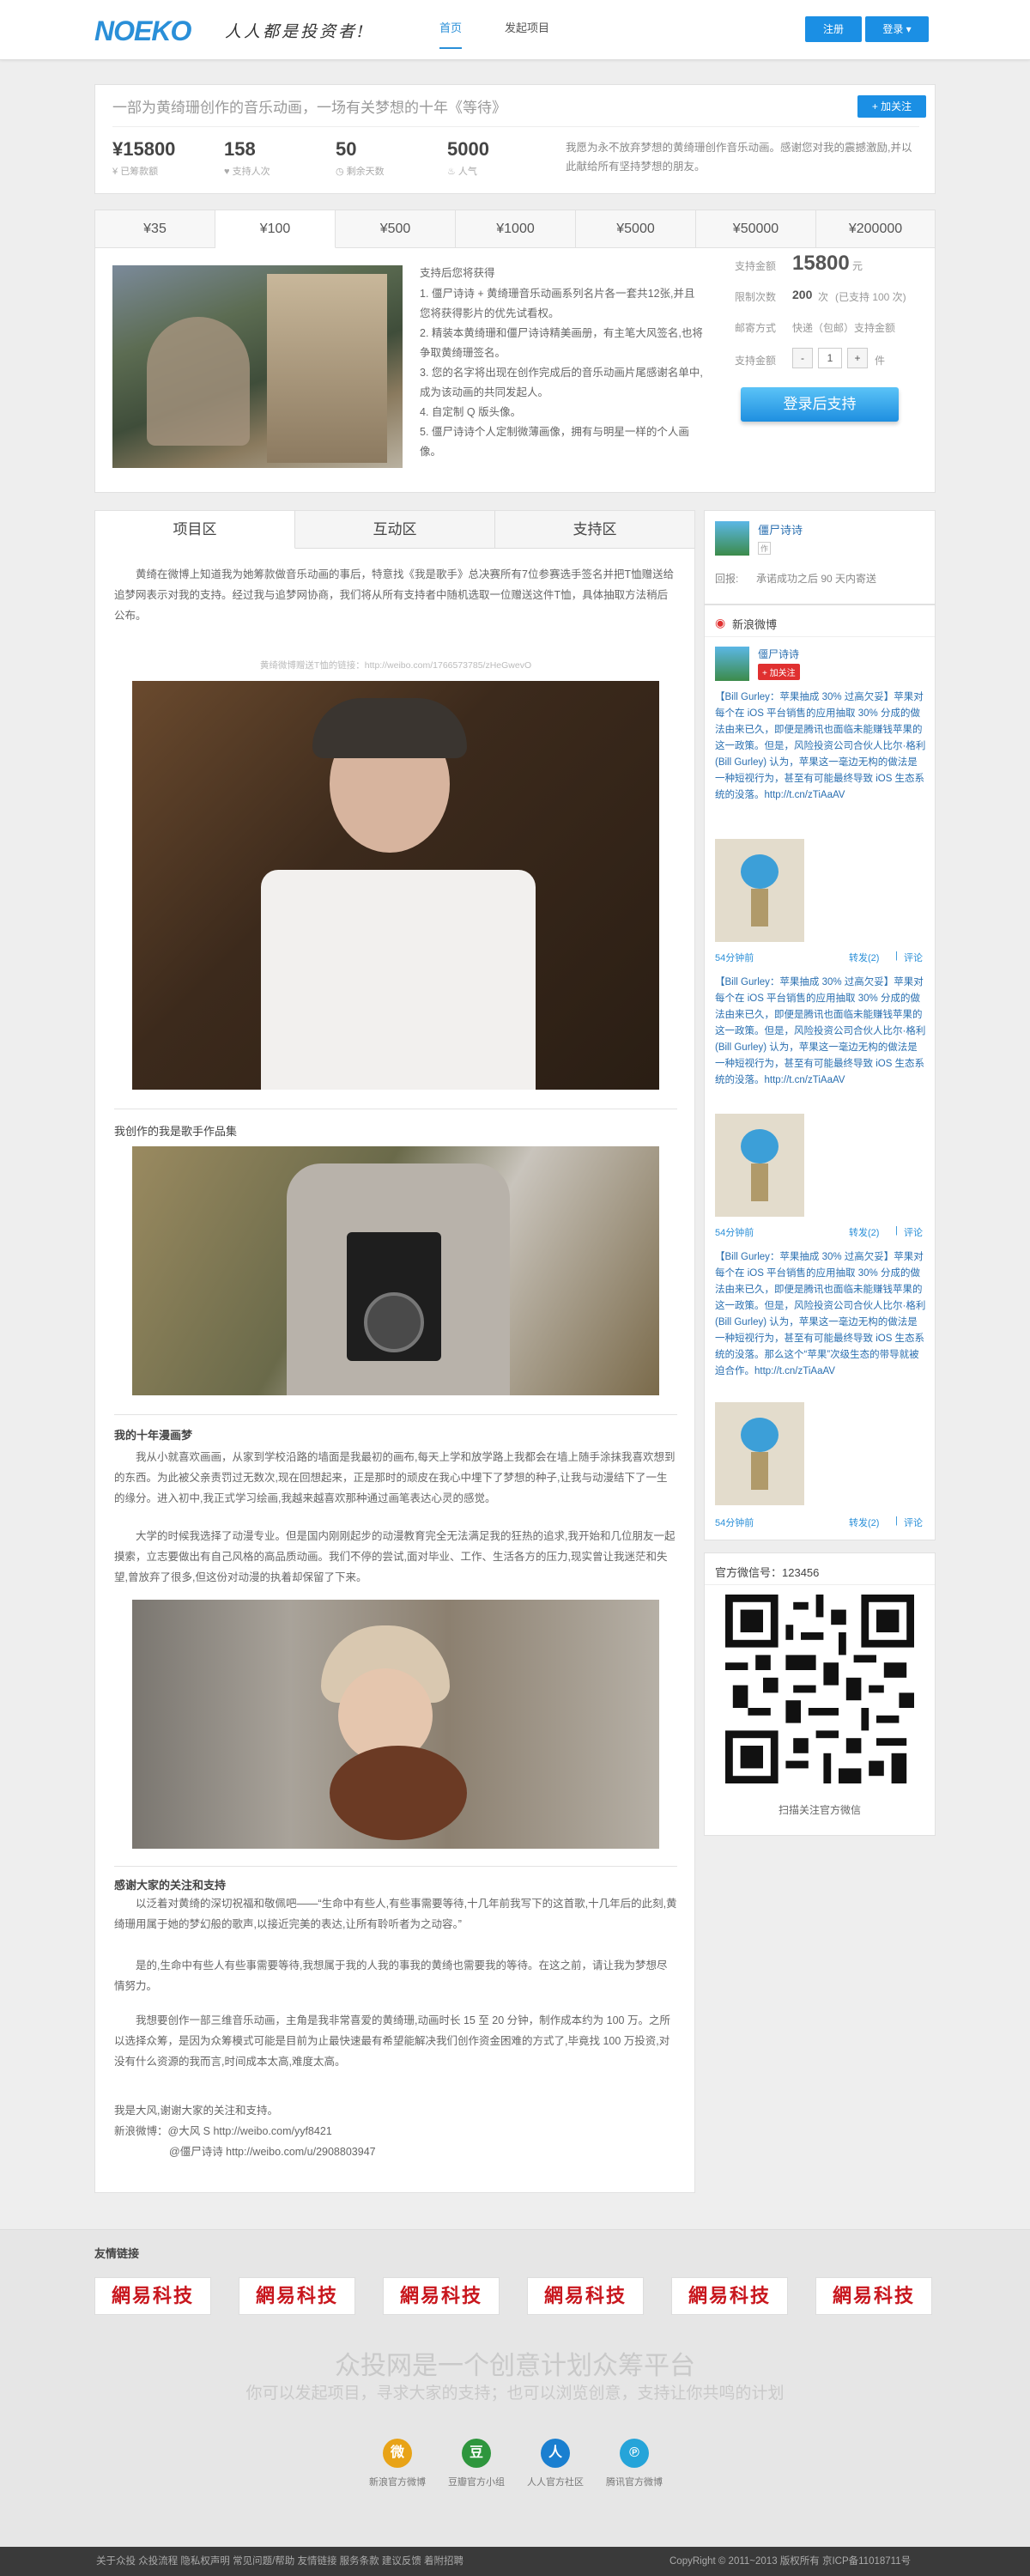 This screenshot has width=1030, height=2576. Describe the element at coordinates (395, 1270) in the screenshot. I see `photo-camera` at that location.